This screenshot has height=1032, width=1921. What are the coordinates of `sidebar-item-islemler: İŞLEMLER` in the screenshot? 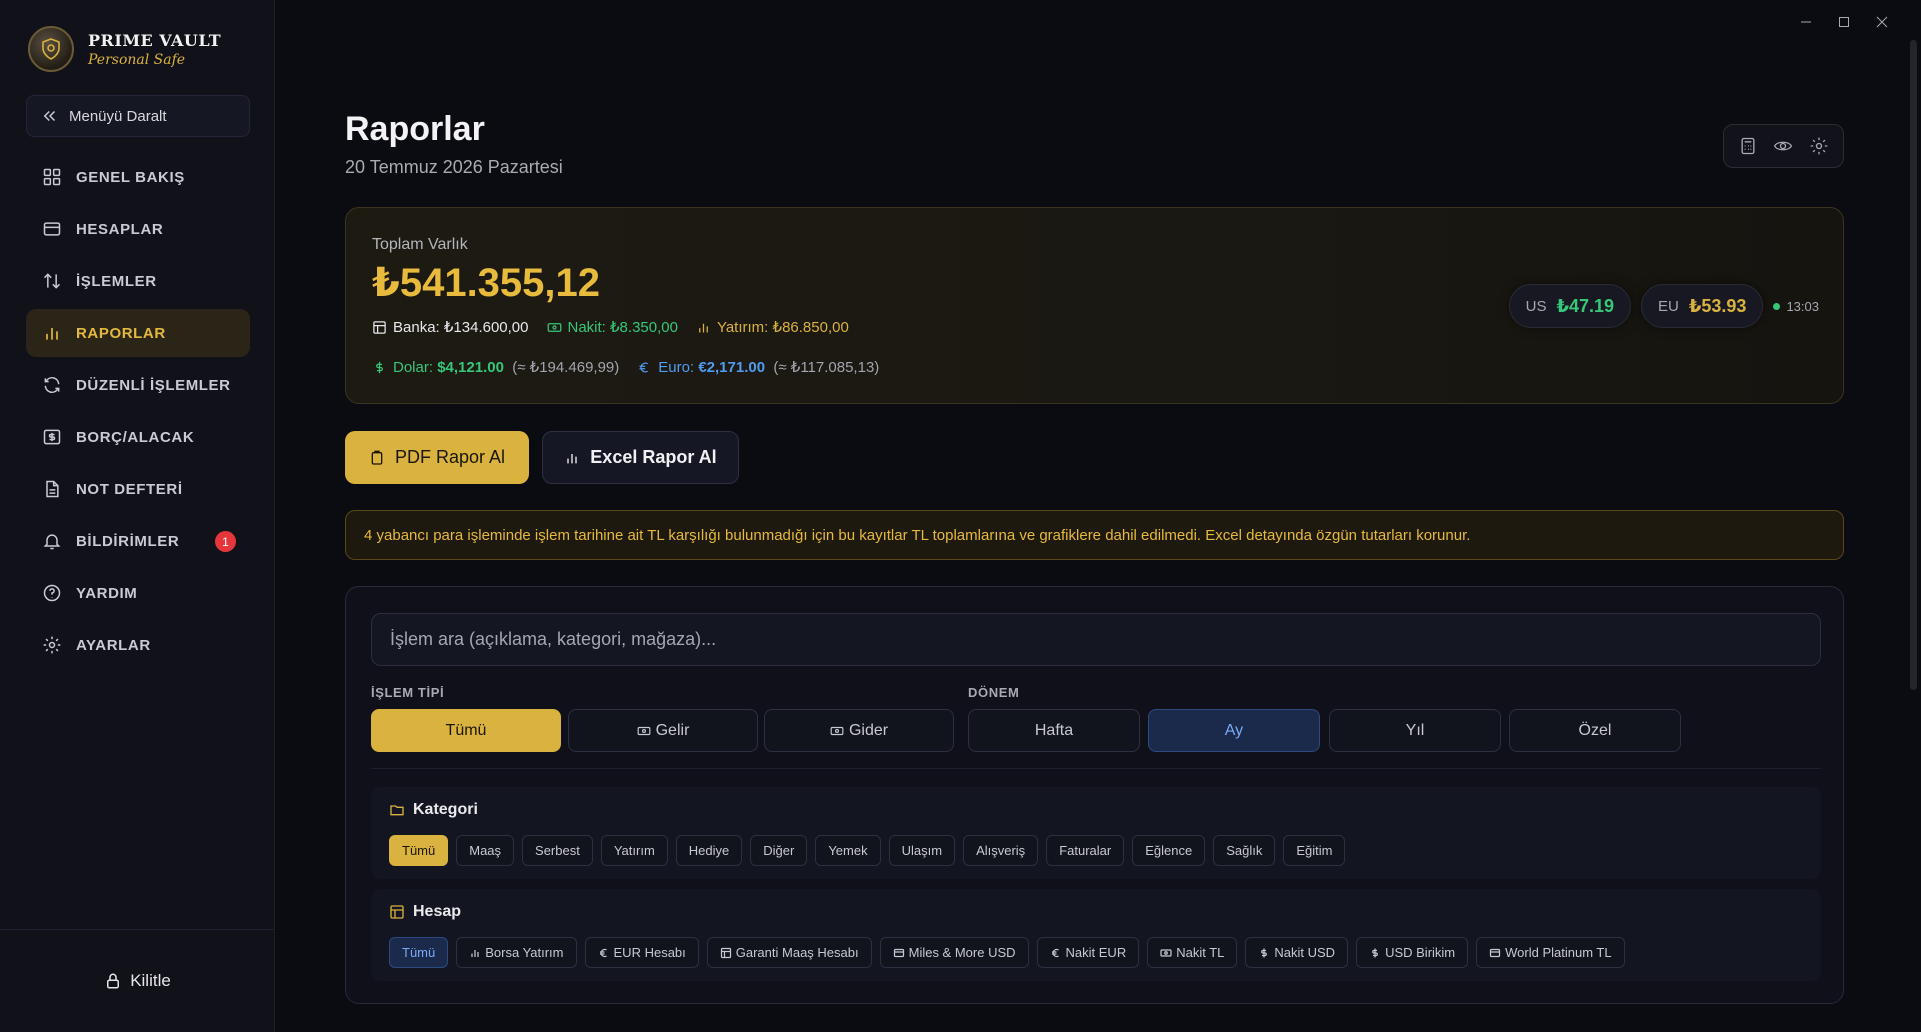 It's located at (138, 281).